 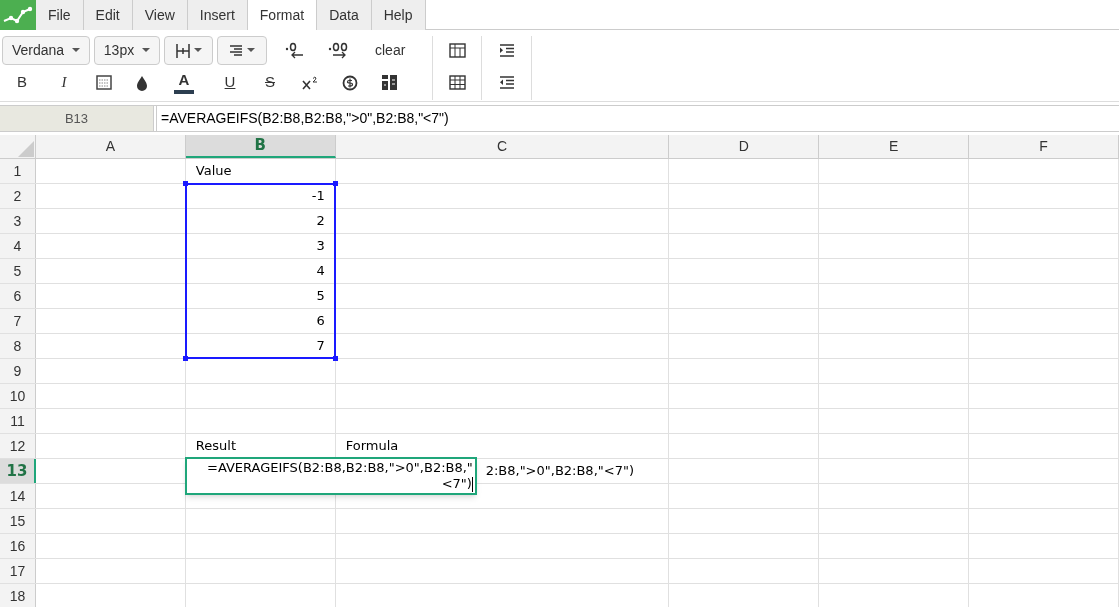 What do you see at coordinates (18, 346) in the screenshot?
I see `row-header: 8` at bounding box center [18, 346].